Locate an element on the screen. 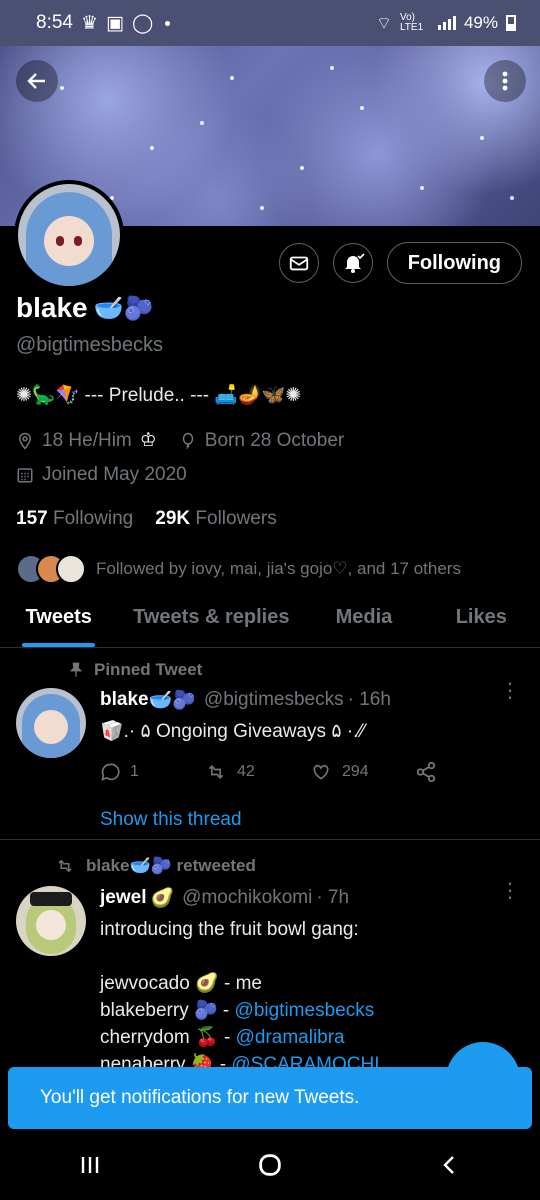 The image size is (540, 1200). bell-check-icon is located at coordinates (354, 263).